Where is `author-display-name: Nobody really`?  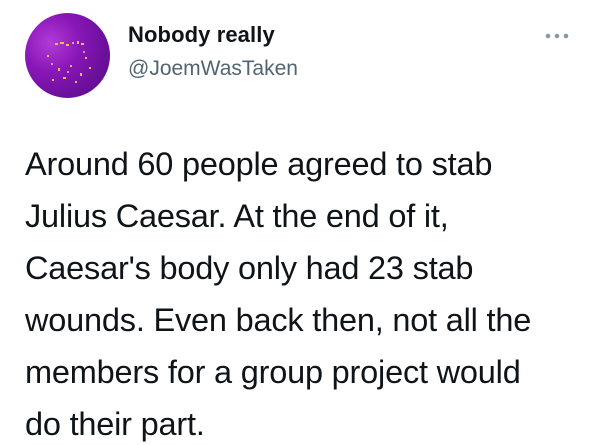
author-display-name: Nobody really is located at coordinates (201, 35).